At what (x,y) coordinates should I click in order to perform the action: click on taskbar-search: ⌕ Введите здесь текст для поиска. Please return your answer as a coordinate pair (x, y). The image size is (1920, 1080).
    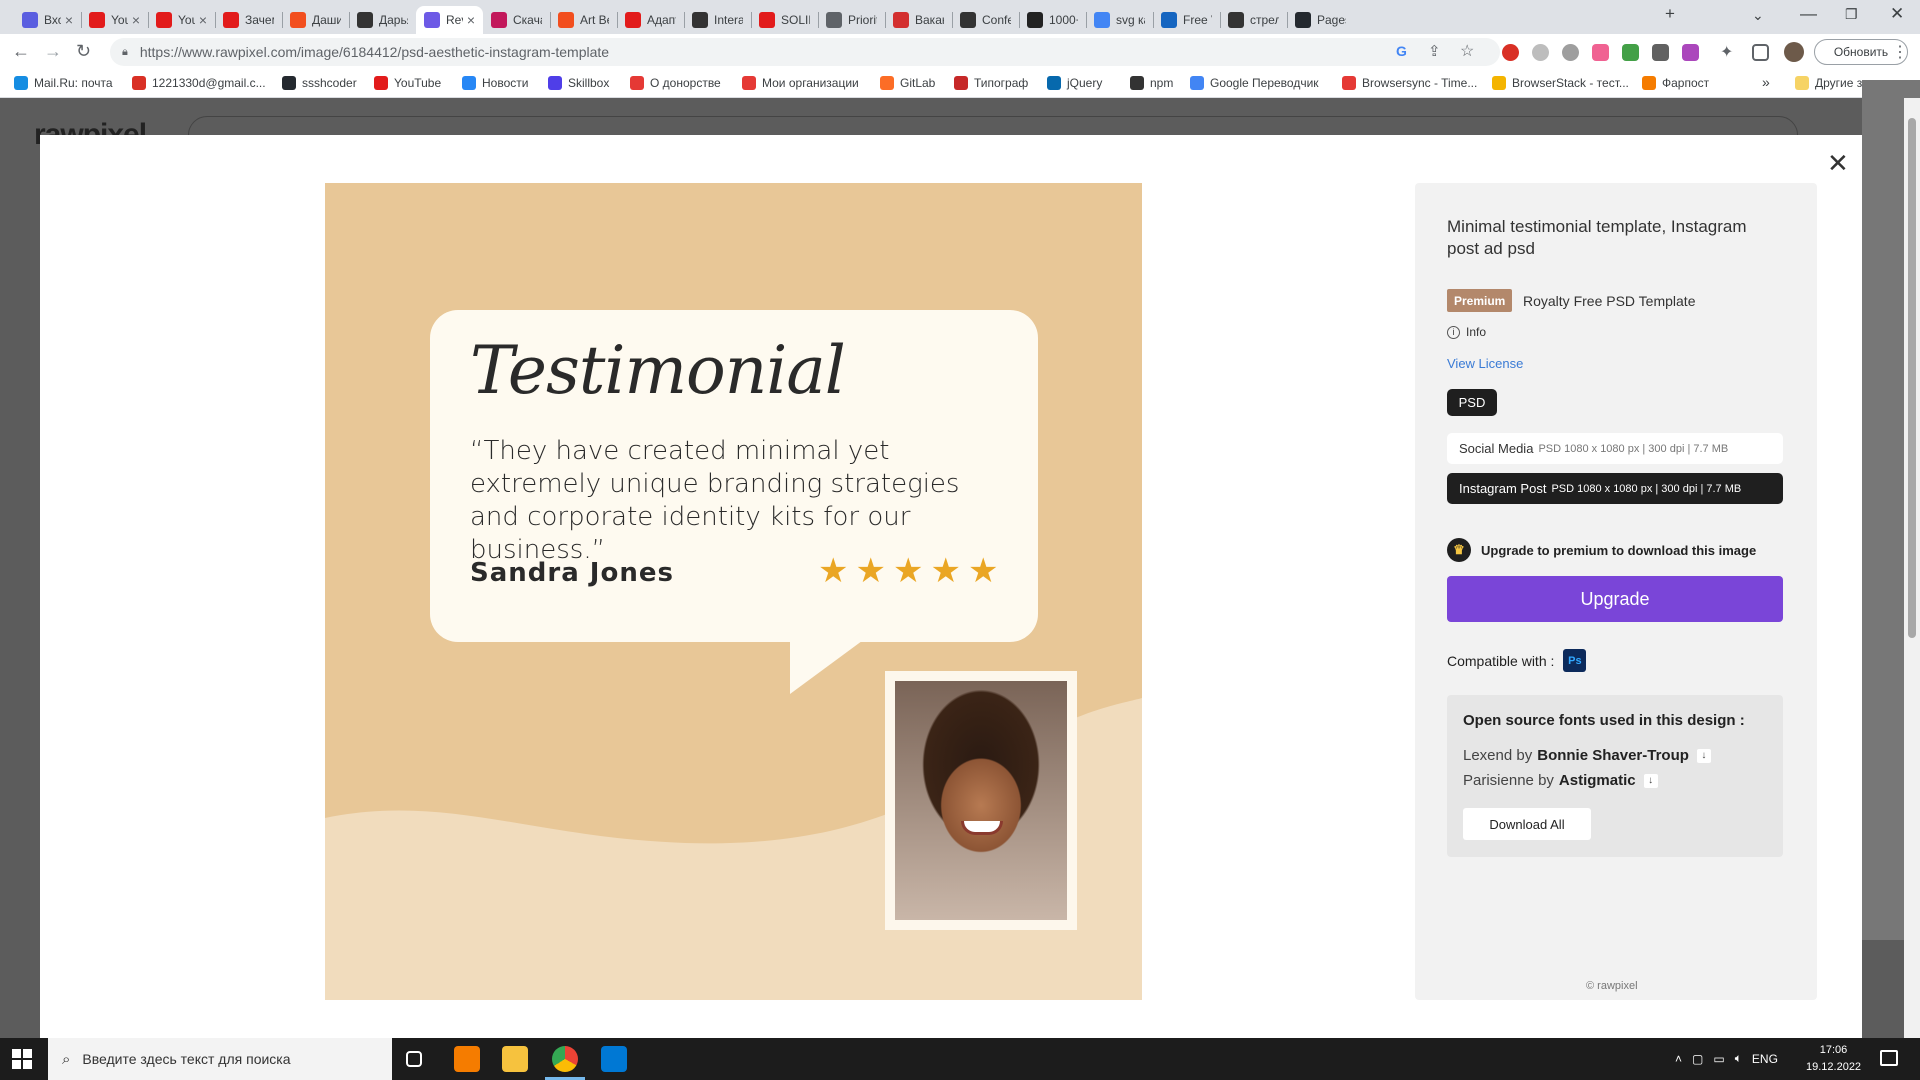
    Looking at the image, I should click on (220, 1059).